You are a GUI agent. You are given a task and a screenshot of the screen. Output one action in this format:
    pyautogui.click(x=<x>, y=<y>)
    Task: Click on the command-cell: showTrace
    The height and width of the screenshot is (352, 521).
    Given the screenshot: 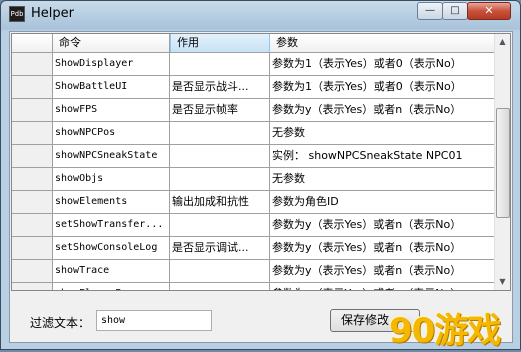 What is the action you would take?
    pyautogui.click(x=111, y=271)
    